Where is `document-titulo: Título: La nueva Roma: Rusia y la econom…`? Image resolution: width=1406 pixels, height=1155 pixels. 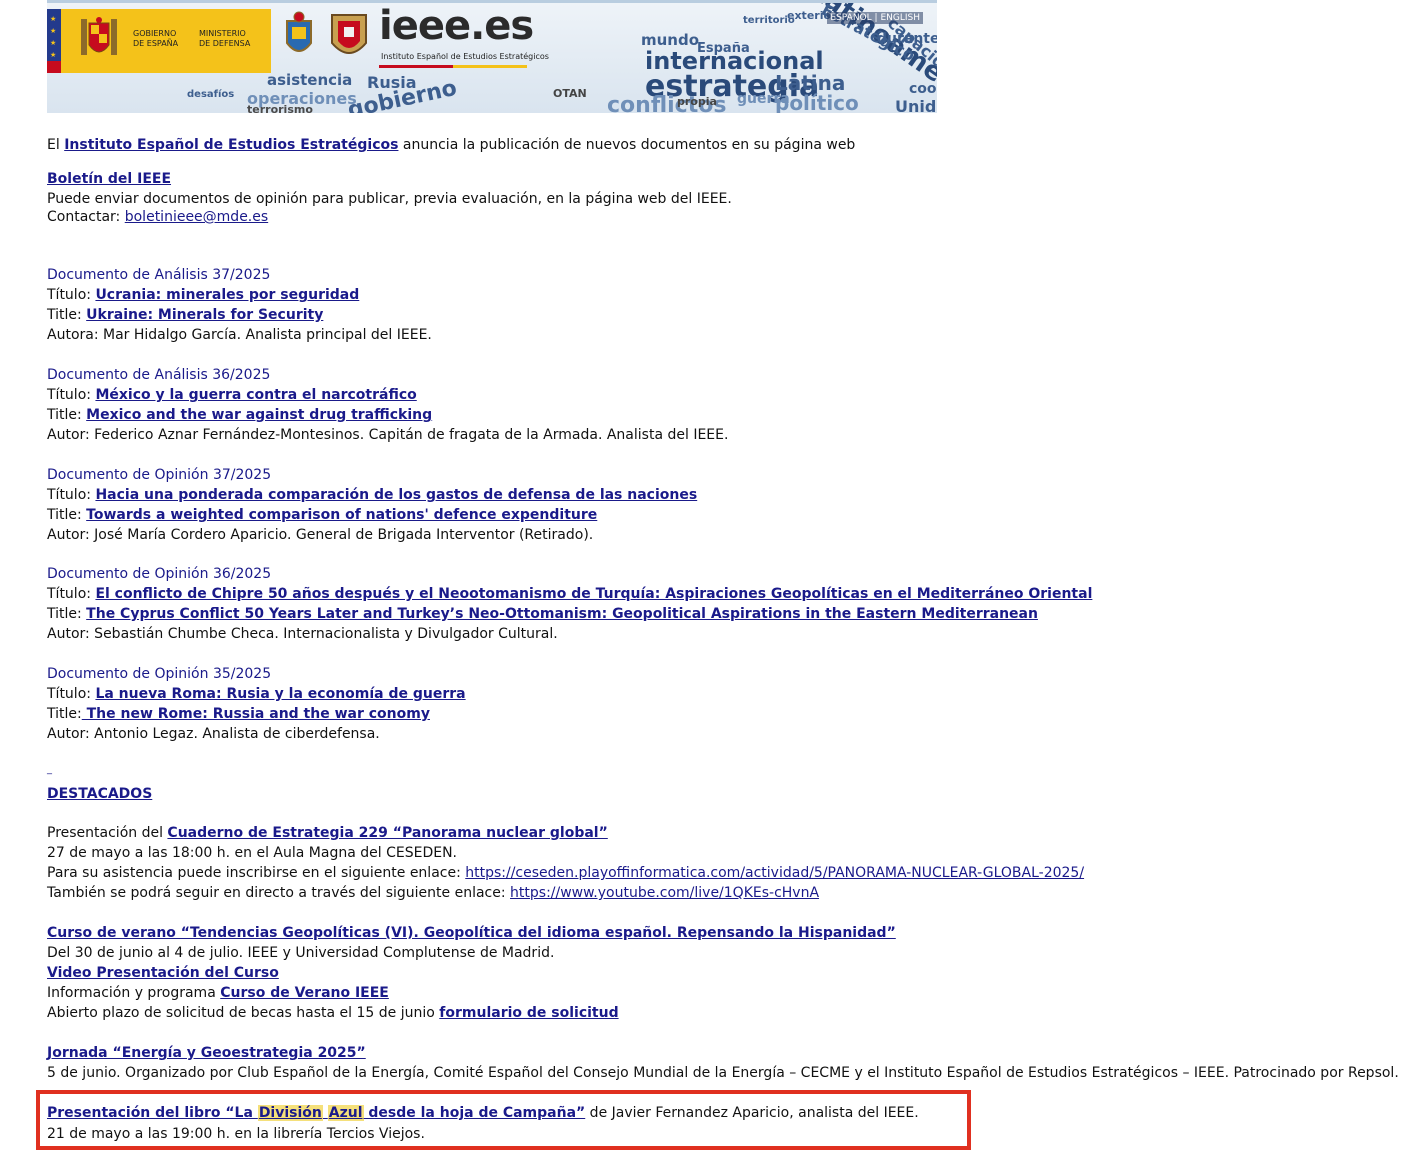 document-titulo: Título: La nueva Roma: Rusia y la econom… is located at coordinates (256, 694).